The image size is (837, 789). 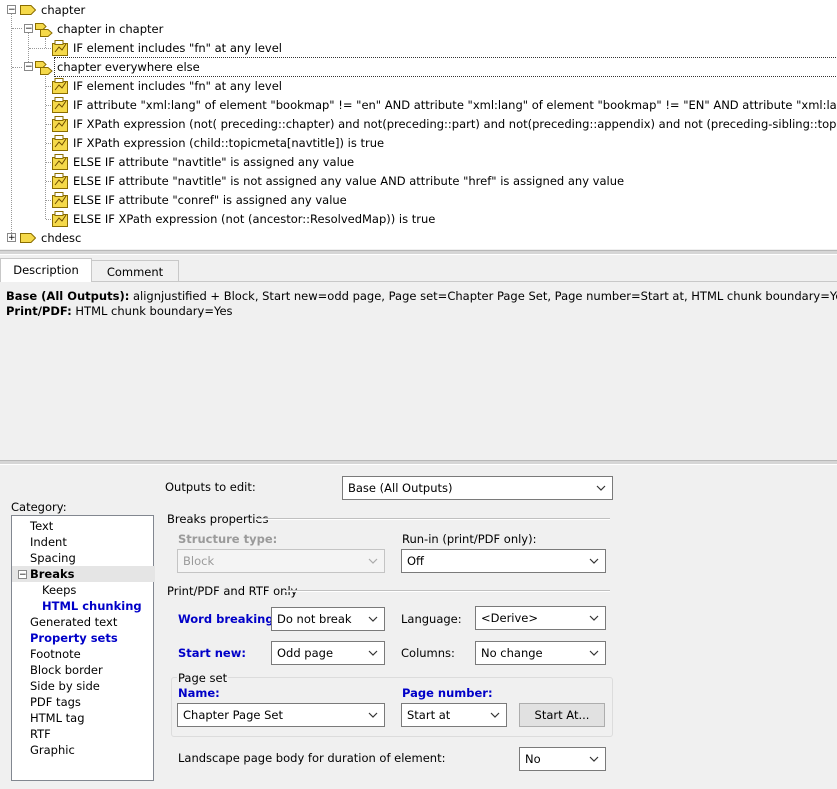 I want to click on category-item-property-sets: Property sets, so click(x=74, y=638).